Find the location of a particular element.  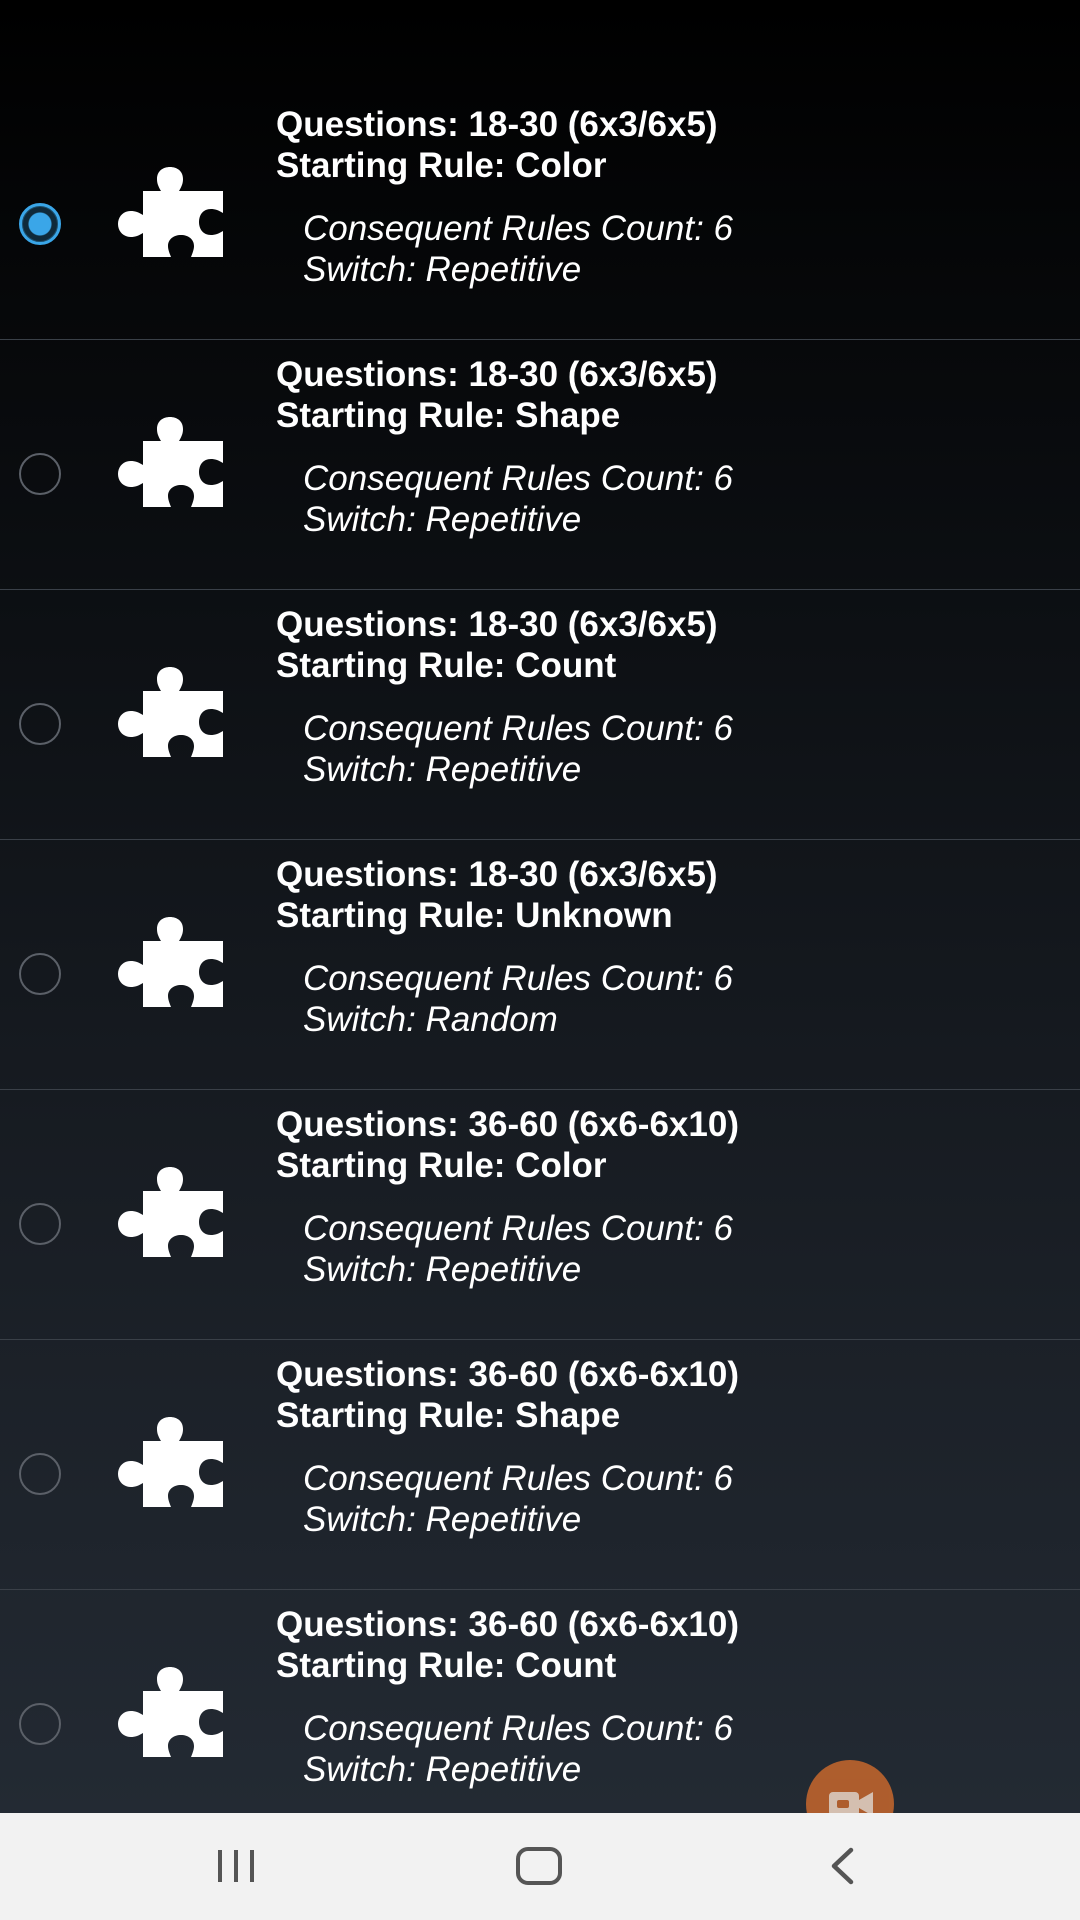

switch-label: Switch: Random is located at coordinates (430, 1019).